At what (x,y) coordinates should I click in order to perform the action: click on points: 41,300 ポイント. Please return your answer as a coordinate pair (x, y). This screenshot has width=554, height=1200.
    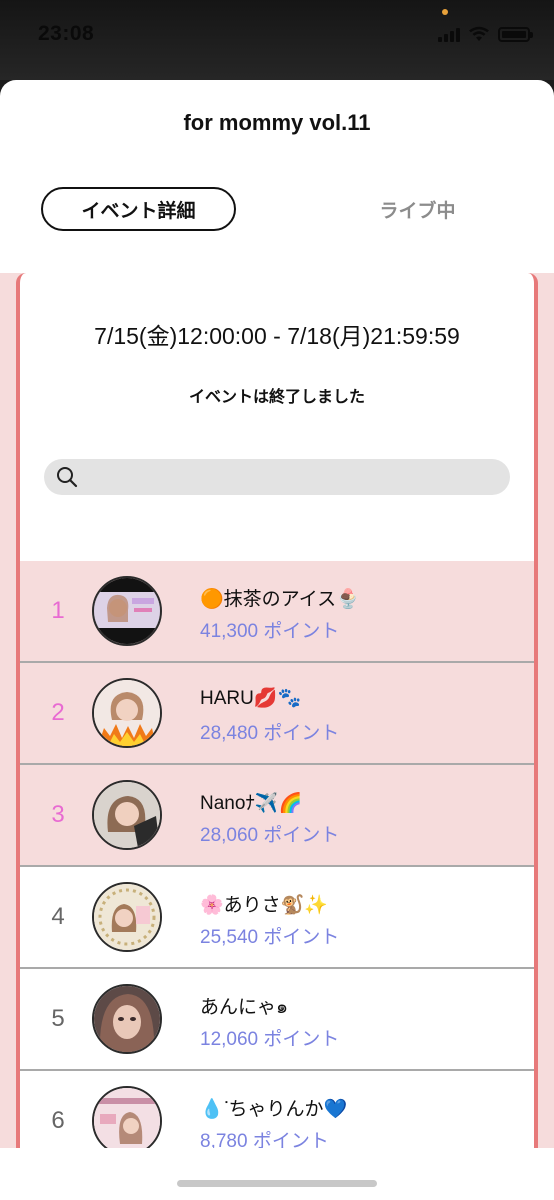
    Looking at the image, I should click on (270, 631).